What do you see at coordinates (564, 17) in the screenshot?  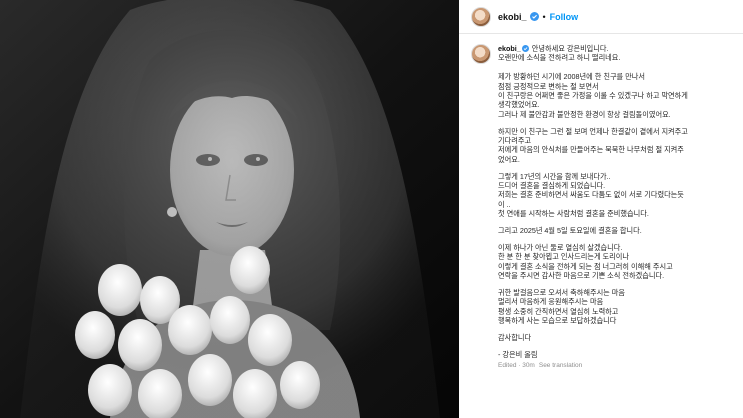 I see `follow-button: Follow` at bounding box center [564, 17].